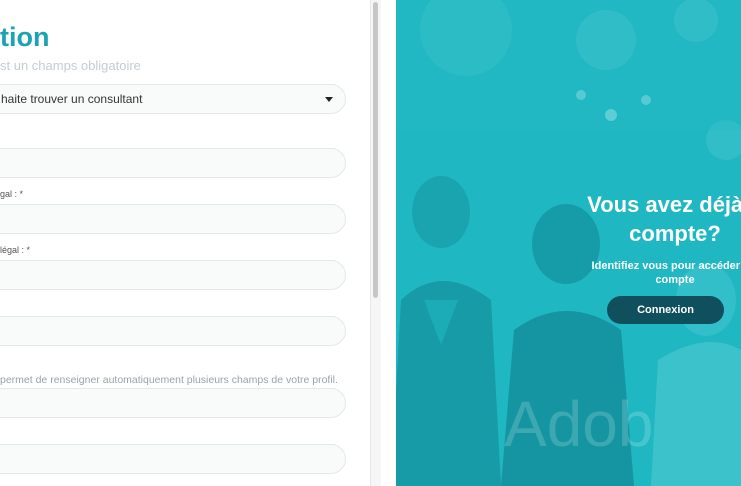  I want to click on promo-title-line-1: Vous avez déjà u, so click(664, 204).